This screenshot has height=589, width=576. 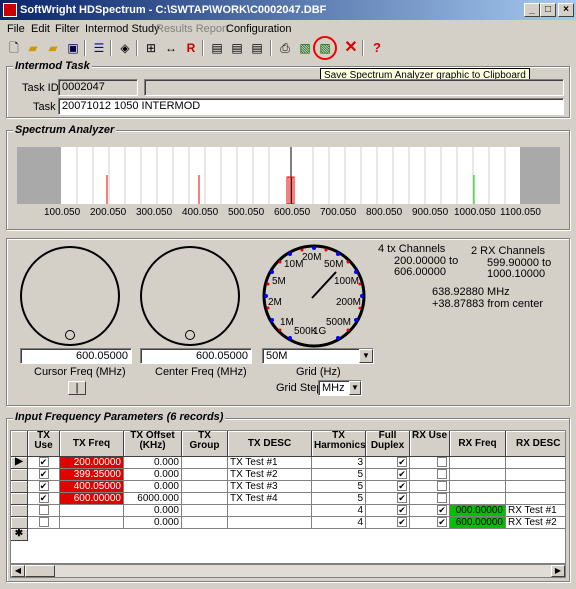 I want to click on run-icon: R, so click(x=191, y=48).